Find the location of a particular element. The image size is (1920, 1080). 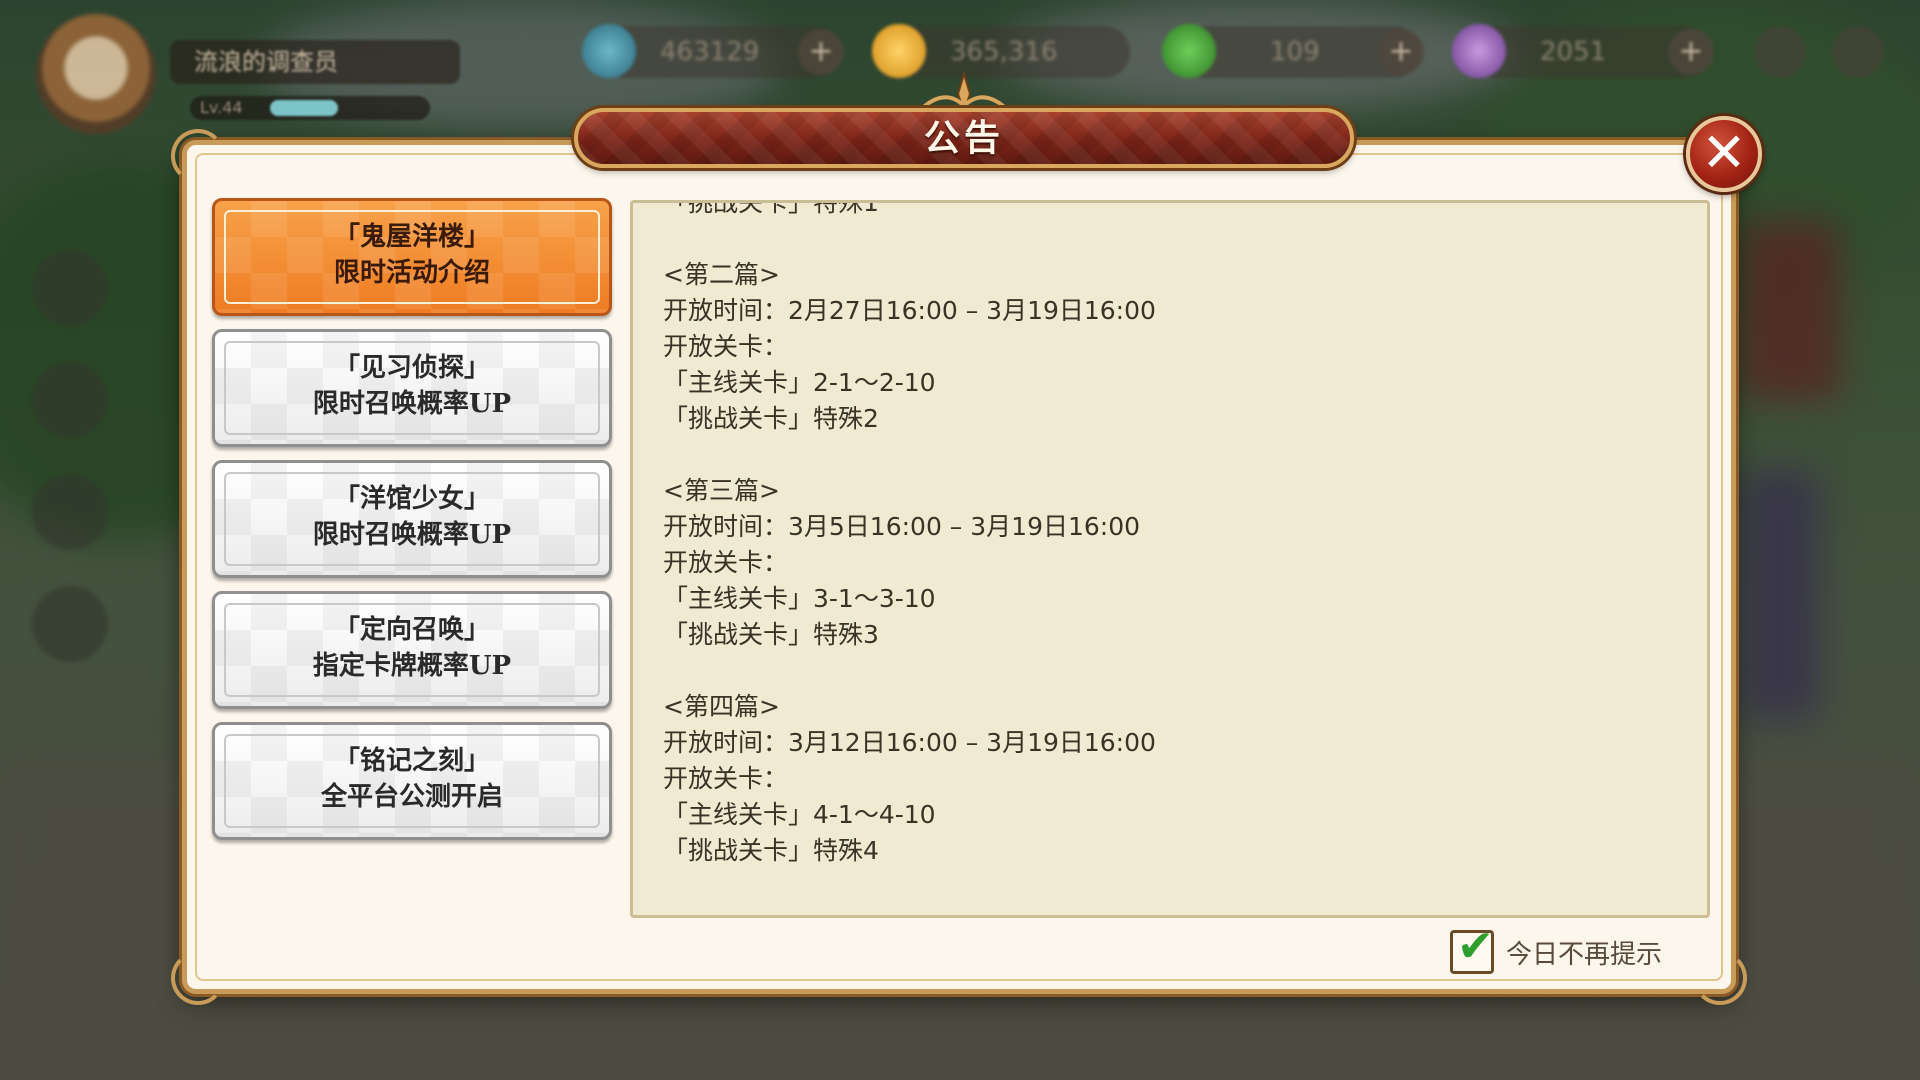

announcement-line: 「挑战关卡」特殊1 is located at coordinates (771, 208).